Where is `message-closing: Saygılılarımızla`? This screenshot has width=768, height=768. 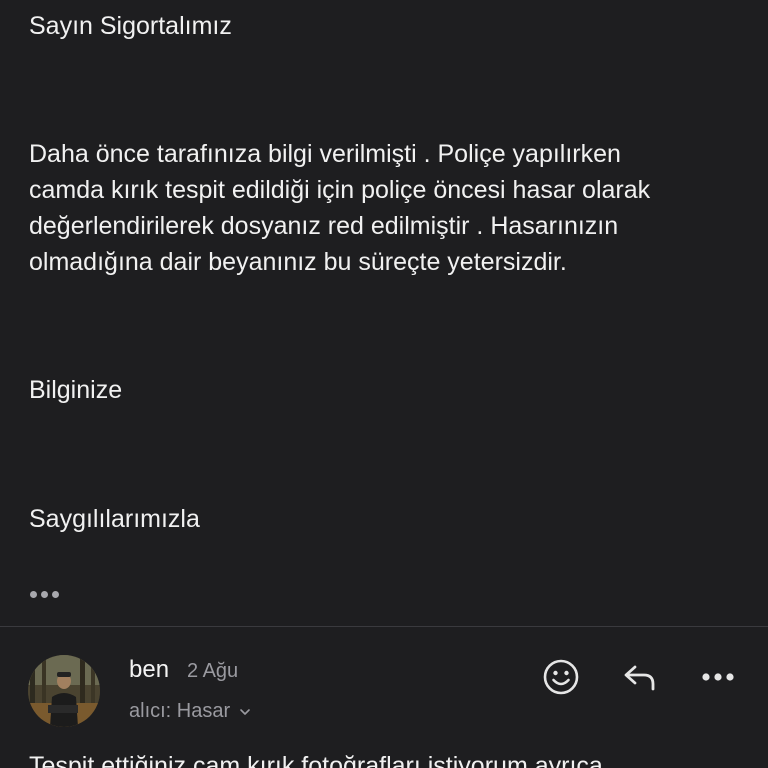
message-closing: Saygılılarımızla is located at coordinates (114, 519).